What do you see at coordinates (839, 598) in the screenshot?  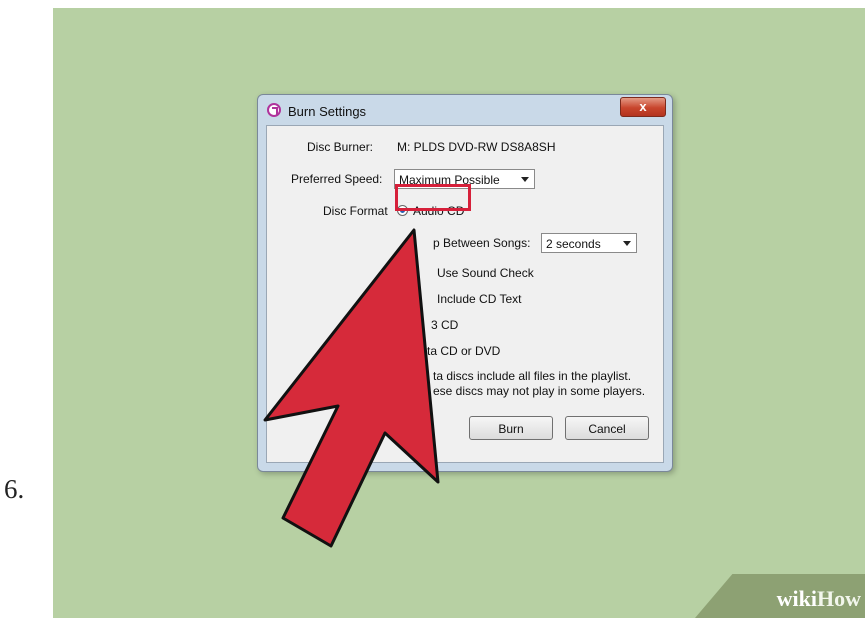 I see `watermark-how: How` at bounding box center [839, 598].